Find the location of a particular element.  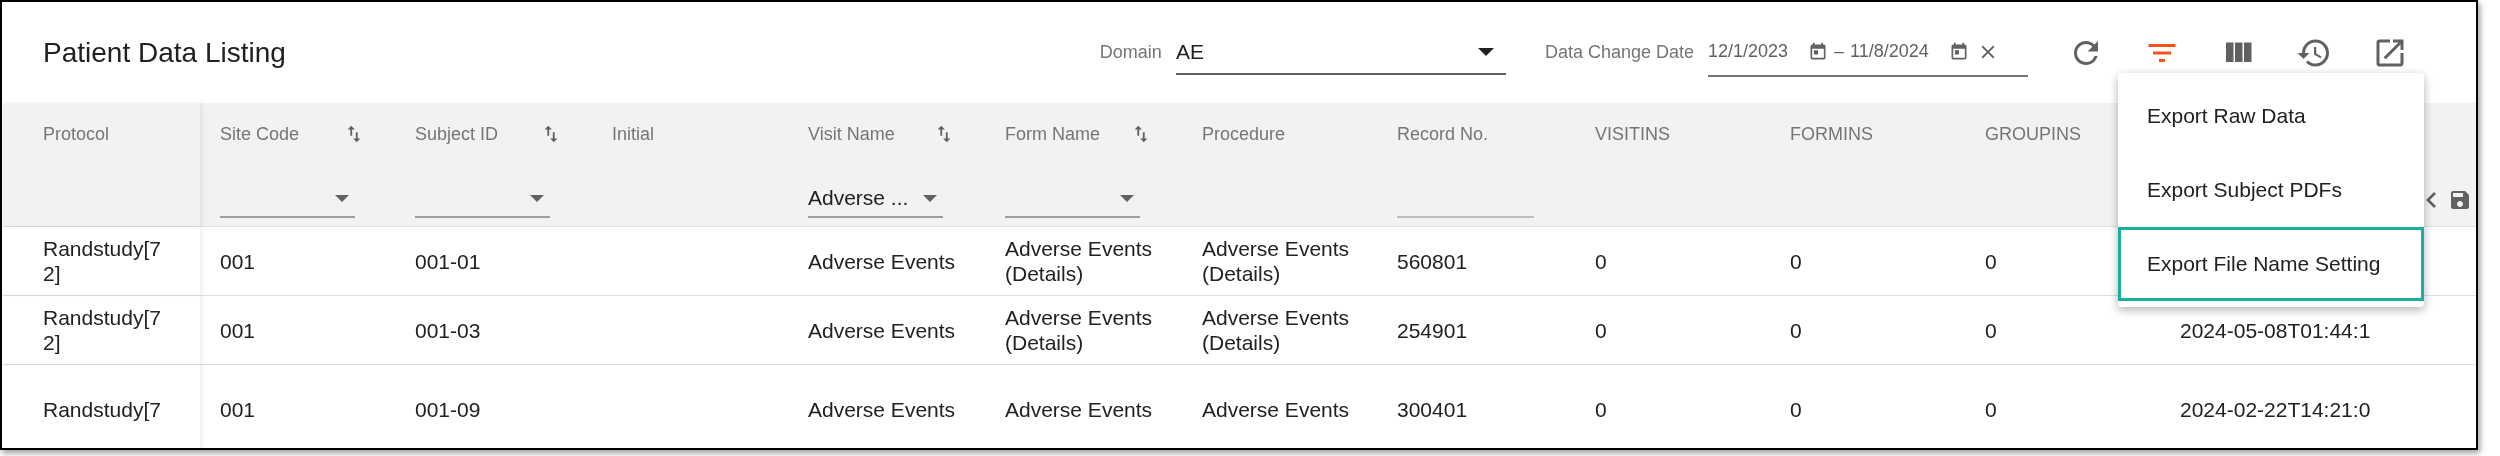

table-cell: 560801 is located at coordinates (1432, 261).